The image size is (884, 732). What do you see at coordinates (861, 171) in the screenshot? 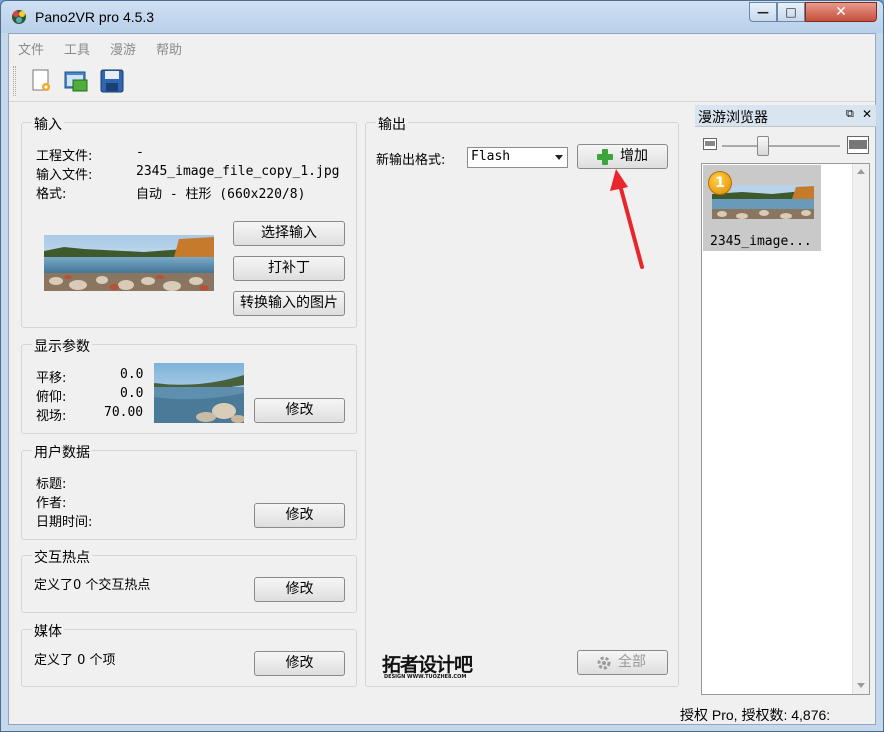
I see `scroll-up-icon` at bounding box center [861, 171].